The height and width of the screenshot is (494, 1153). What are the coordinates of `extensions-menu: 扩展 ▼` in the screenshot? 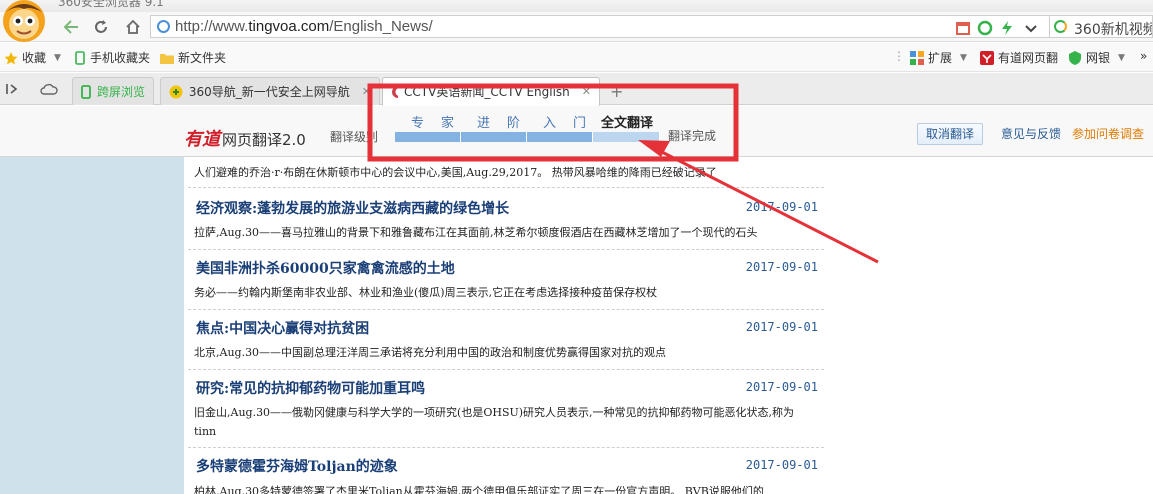 It's located at (938, 57).